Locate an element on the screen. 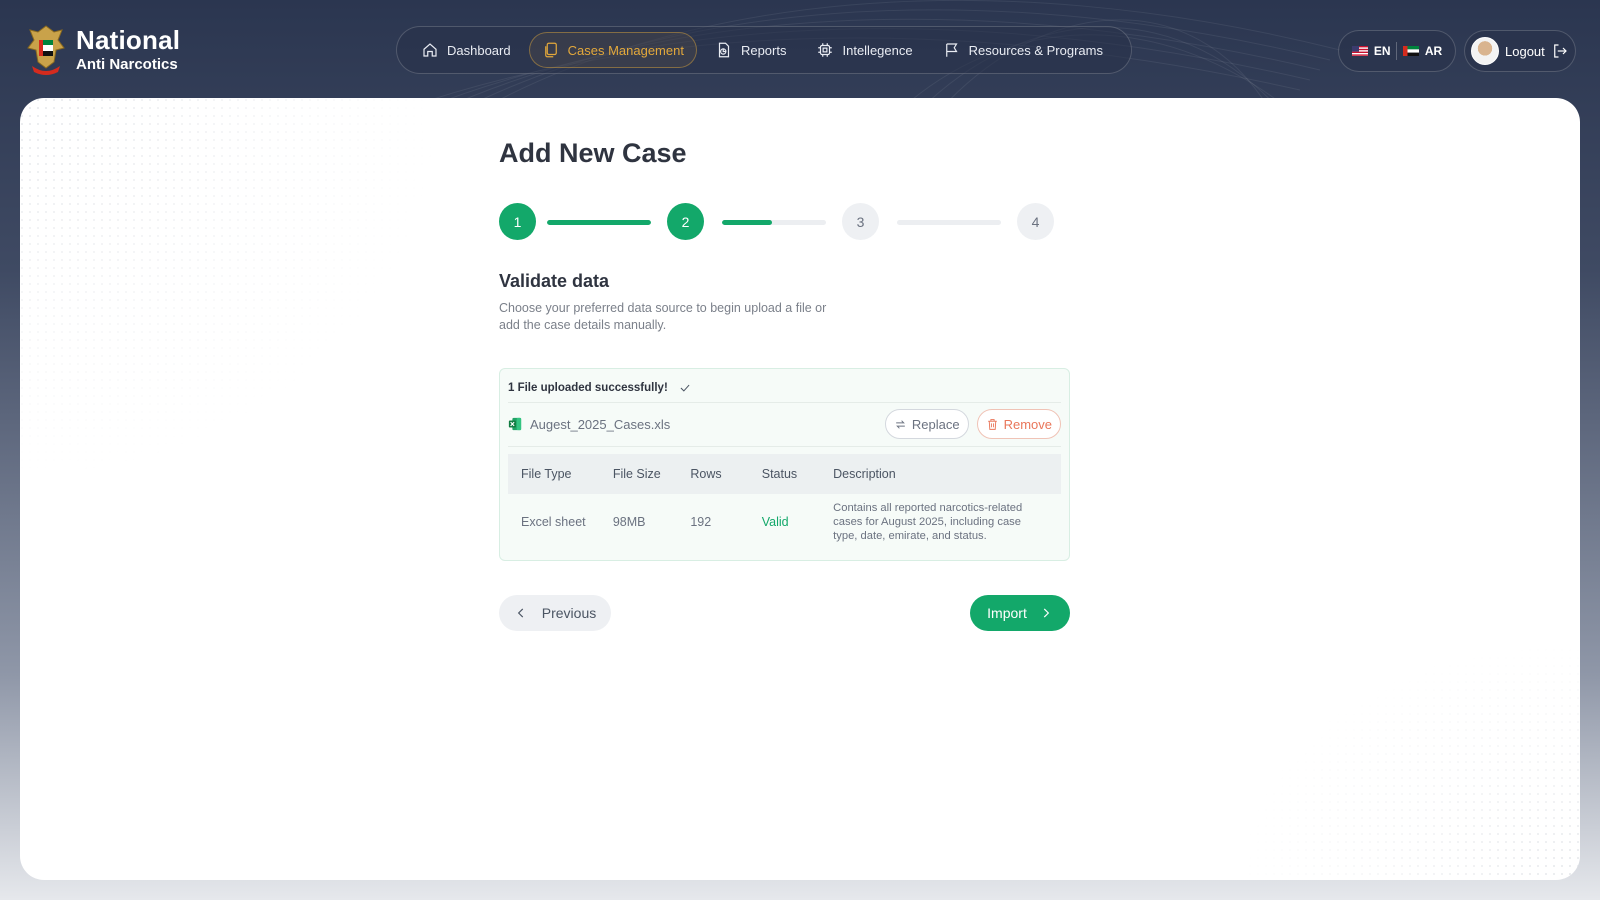 The height and width of the screenshot is (900, 1600). nav-item-label: Intellegence is located at coordinates (877, 50).